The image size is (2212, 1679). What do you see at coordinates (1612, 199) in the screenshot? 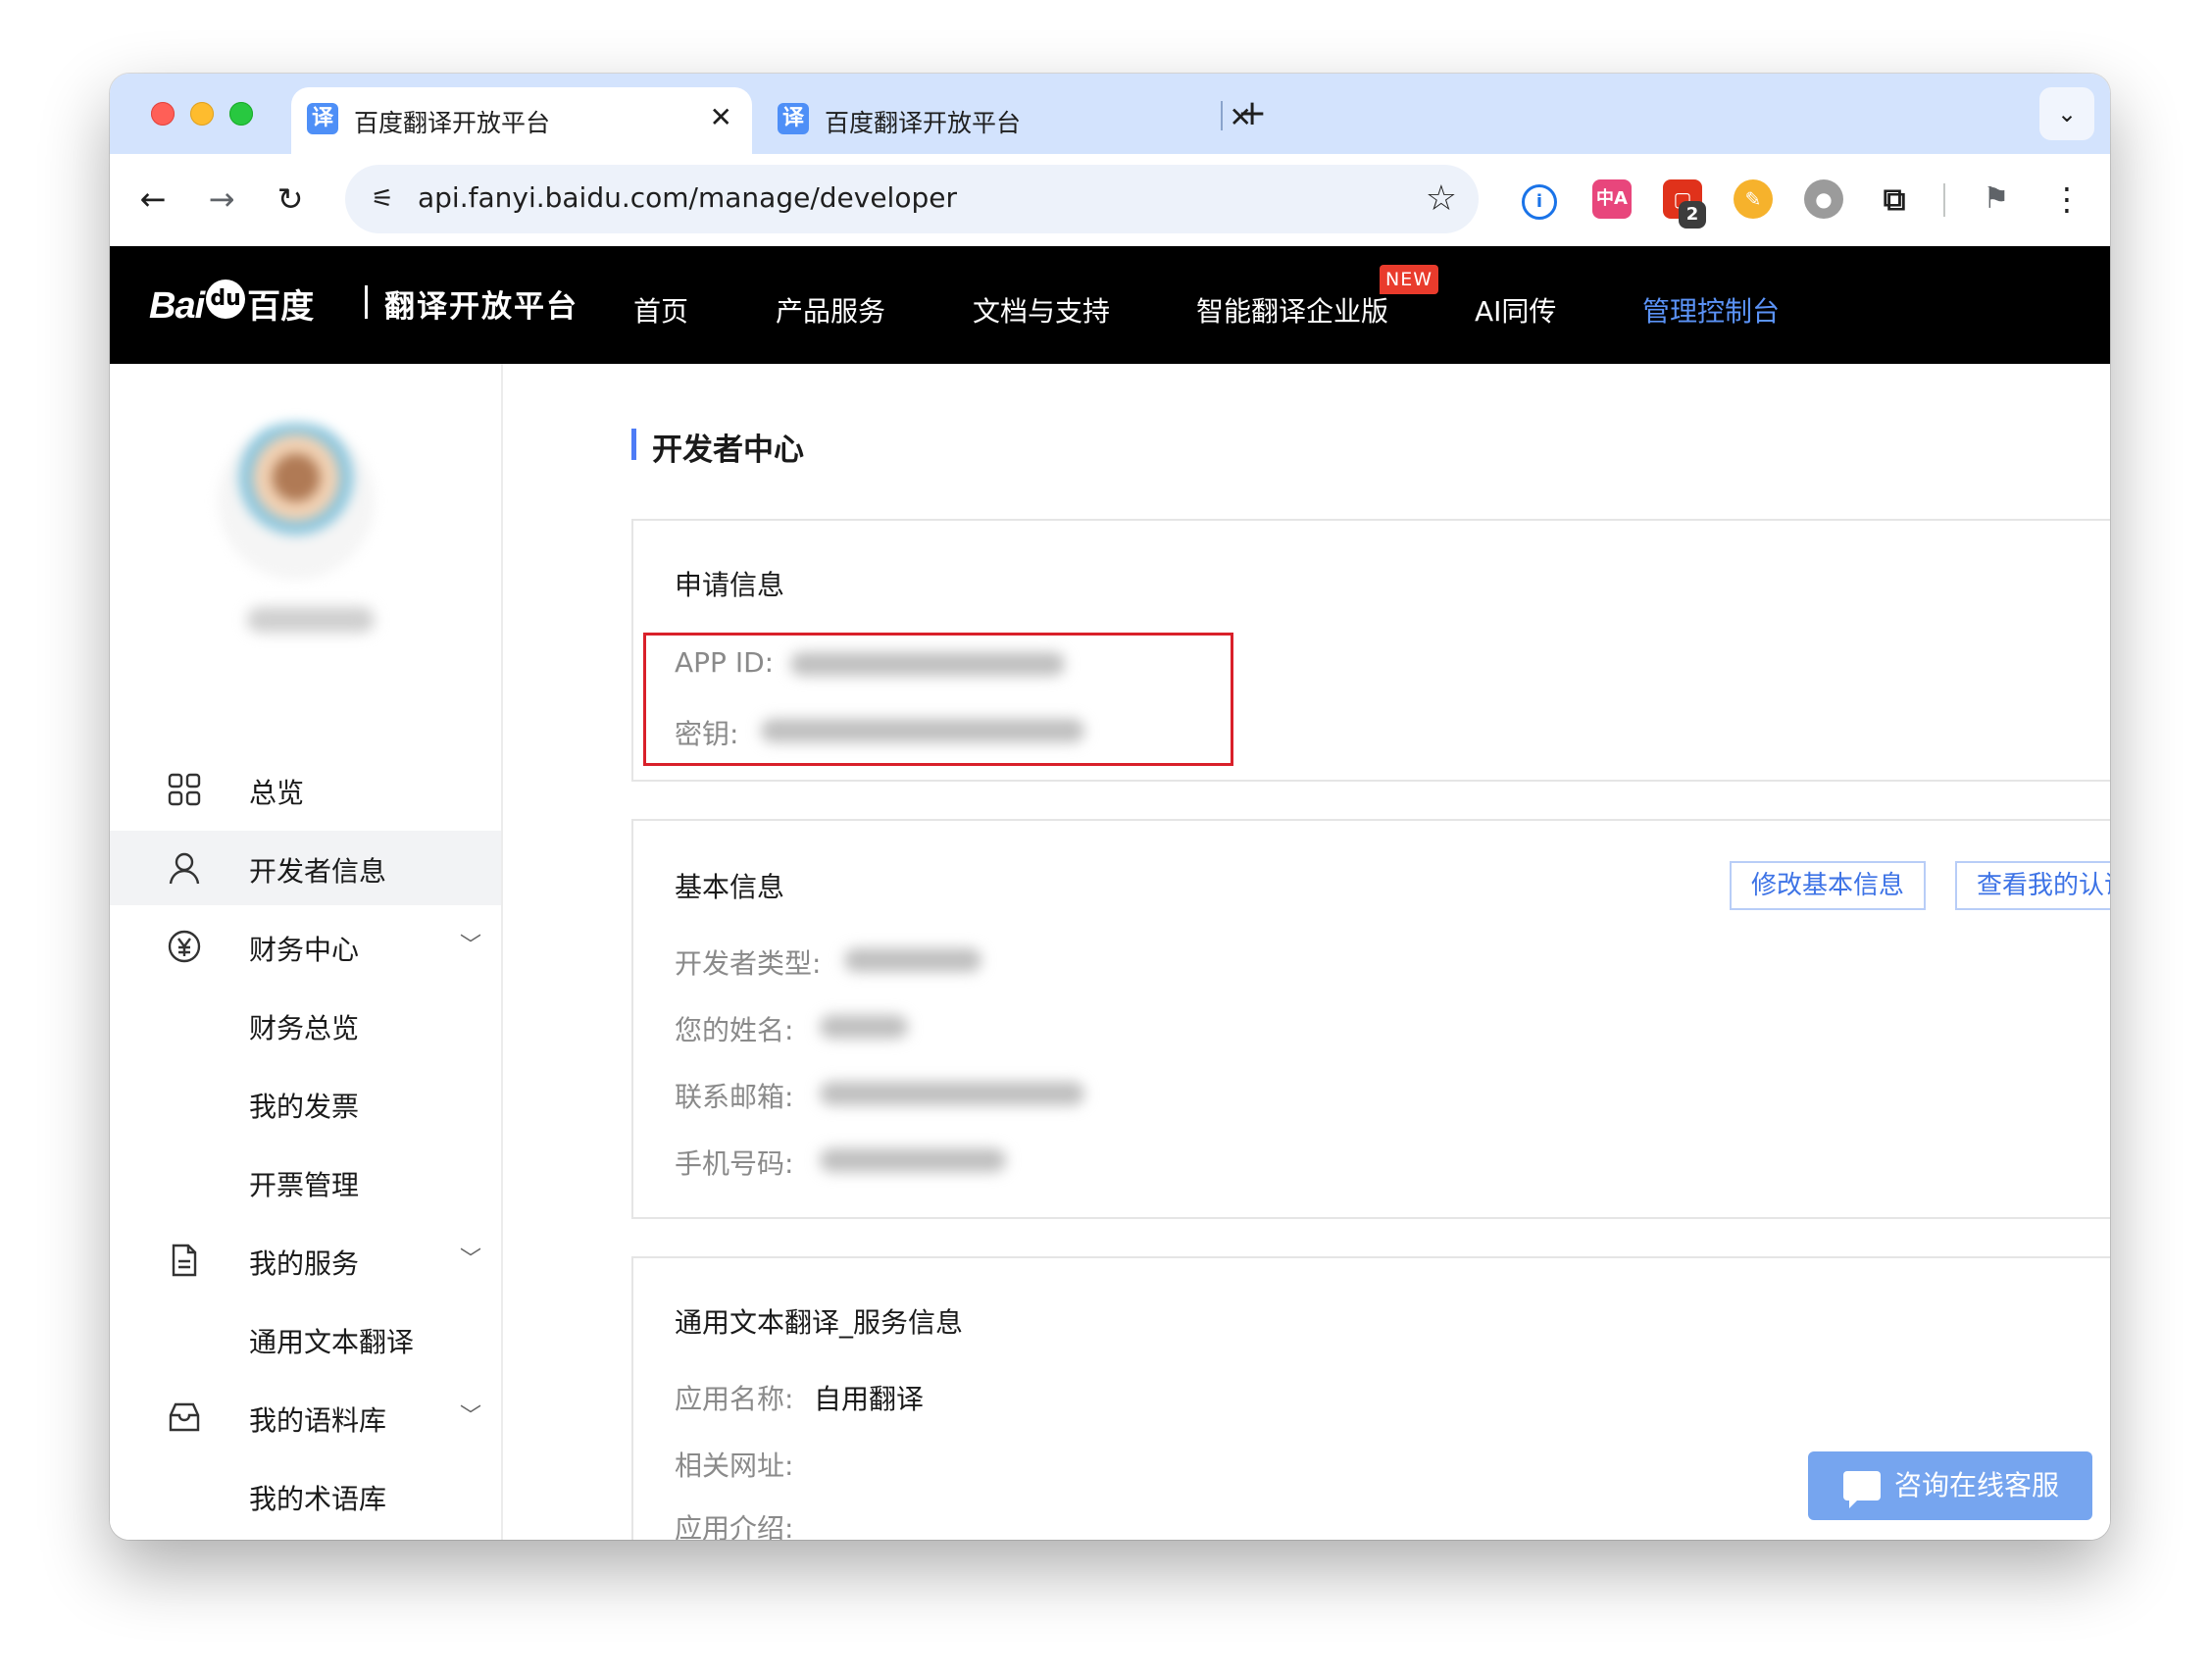
I see `translate-extension-icon: 中A` at bounding box center [1612, 199].